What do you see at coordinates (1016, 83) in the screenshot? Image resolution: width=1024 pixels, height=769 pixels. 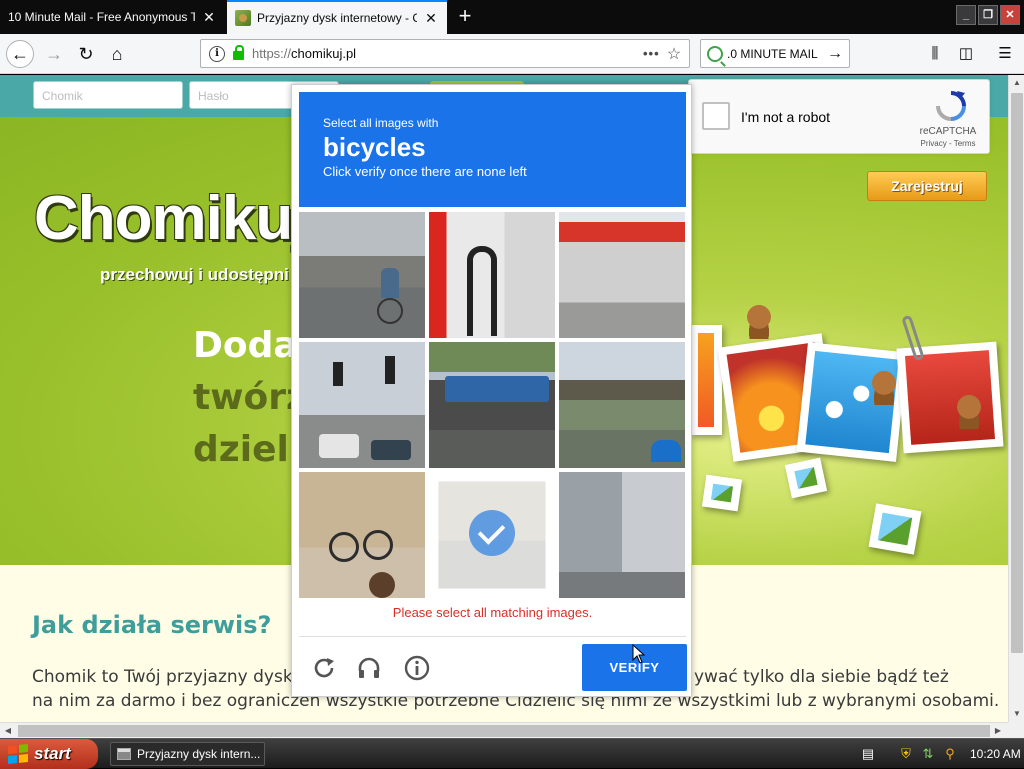 I see `scroll-up-arrow-icon: ▲` at bounding box center [1016, 83].